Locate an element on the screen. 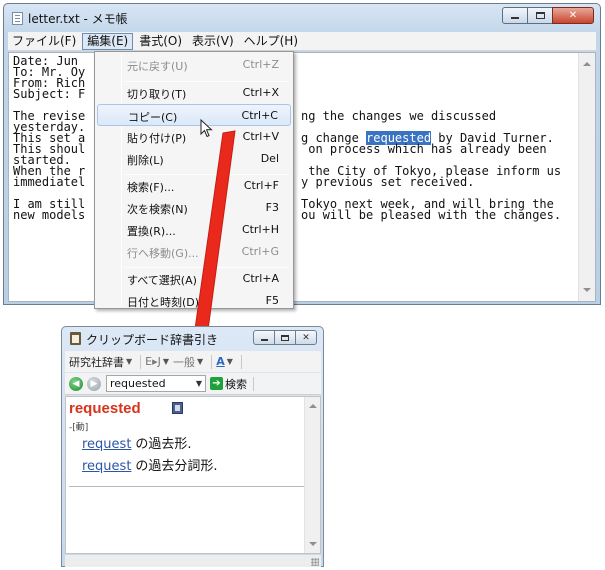 This screenshot has width=605, height=570. dictionary-book-icon is located at coordinates (177, 408).